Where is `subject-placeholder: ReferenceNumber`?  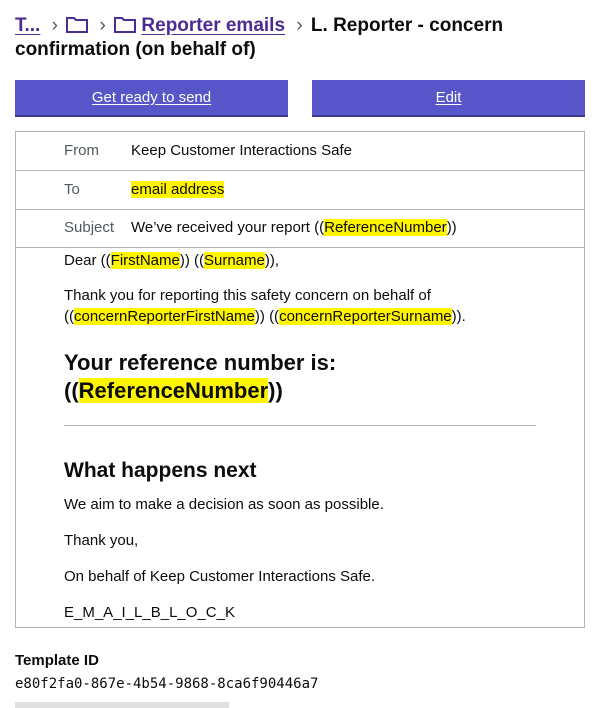 subject-placeholder: ReferenceNumber is located at coordinates (385, 227).